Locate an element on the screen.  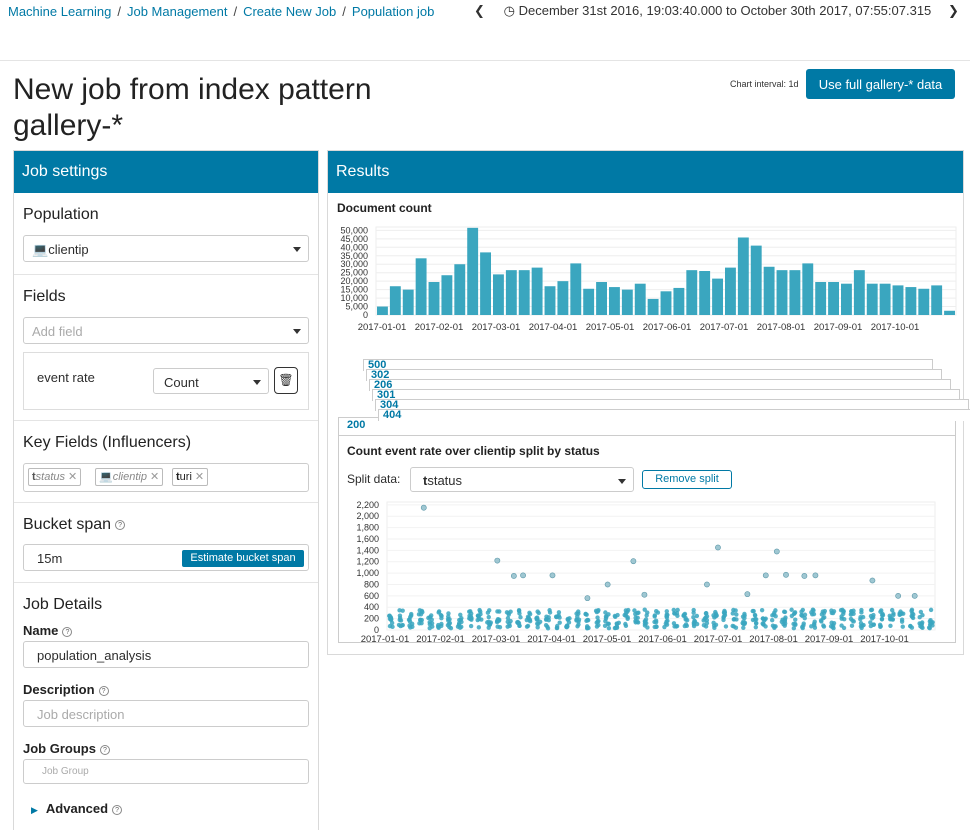
influencers-input: tstatus ✕ 💻clientip ✕ turi ✕ is located at coordinates (166, 477).